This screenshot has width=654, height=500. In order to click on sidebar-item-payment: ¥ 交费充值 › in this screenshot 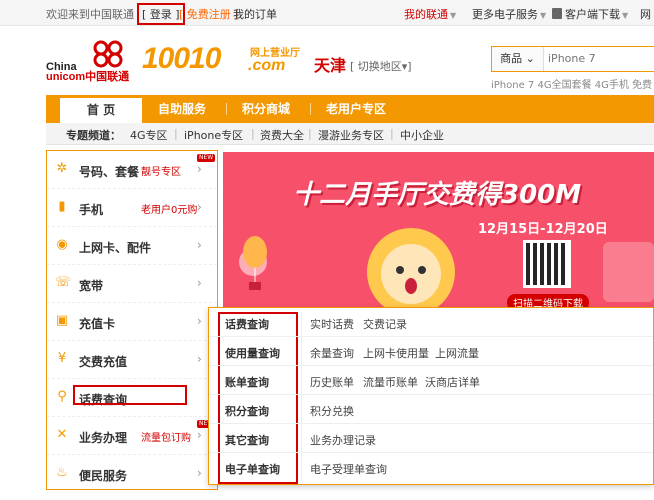, I will do `click(132, 360)`.